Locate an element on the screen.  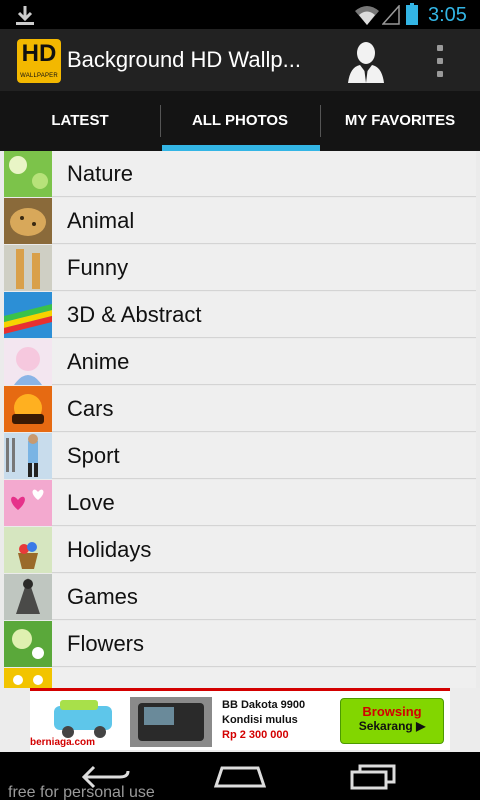
ad-cta-line2: Sekarang ▶ is located at coordinates (392, 726).